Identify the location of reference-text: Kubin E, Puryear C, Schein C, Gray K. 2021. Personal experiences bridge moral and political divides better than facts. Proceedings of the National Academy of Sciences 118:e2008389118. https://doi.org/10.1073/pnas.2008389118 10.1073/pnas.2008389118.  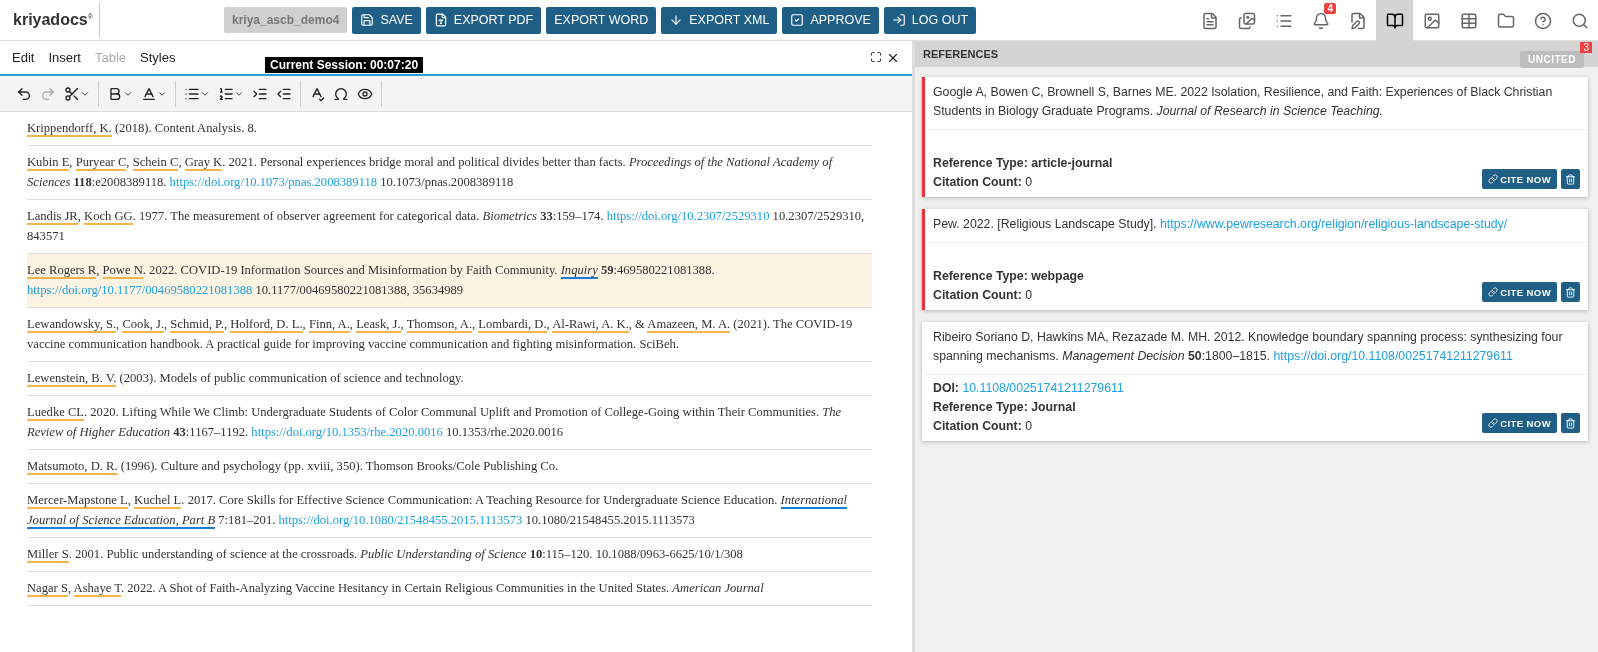
(431, 172).